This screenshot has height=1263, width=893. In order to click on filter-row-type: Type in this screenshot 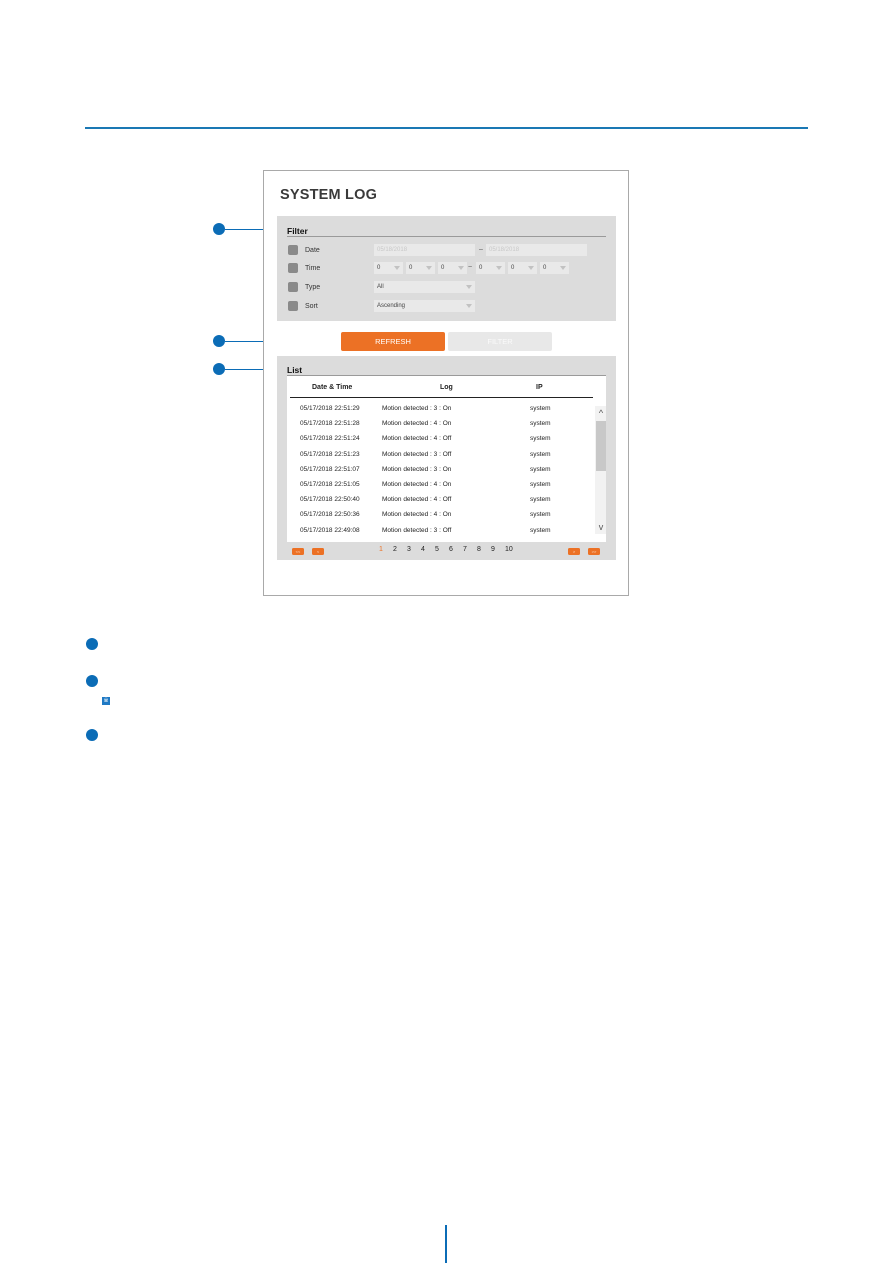, I will do `click(304, 287)`.